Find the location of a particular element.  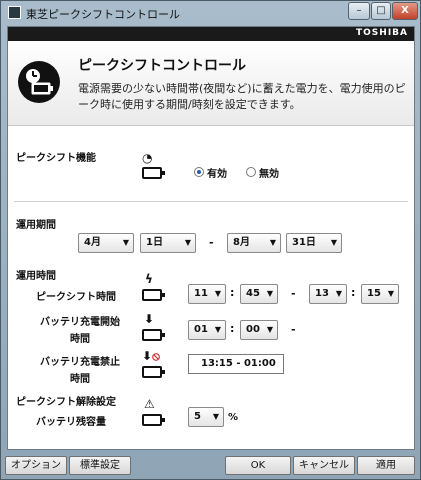

start-day-value: 1日 is located at coordinates (154, 242).